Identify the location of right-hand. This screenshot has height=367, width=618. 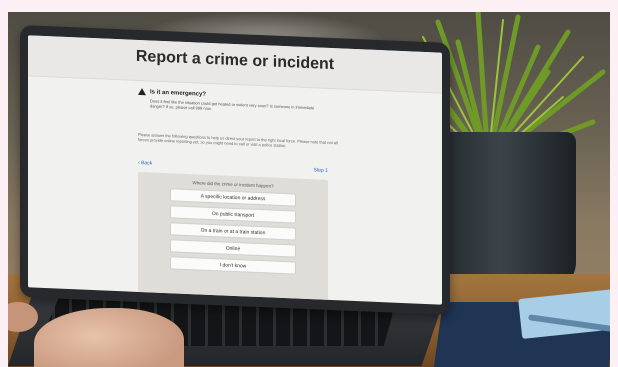
(109, 337).